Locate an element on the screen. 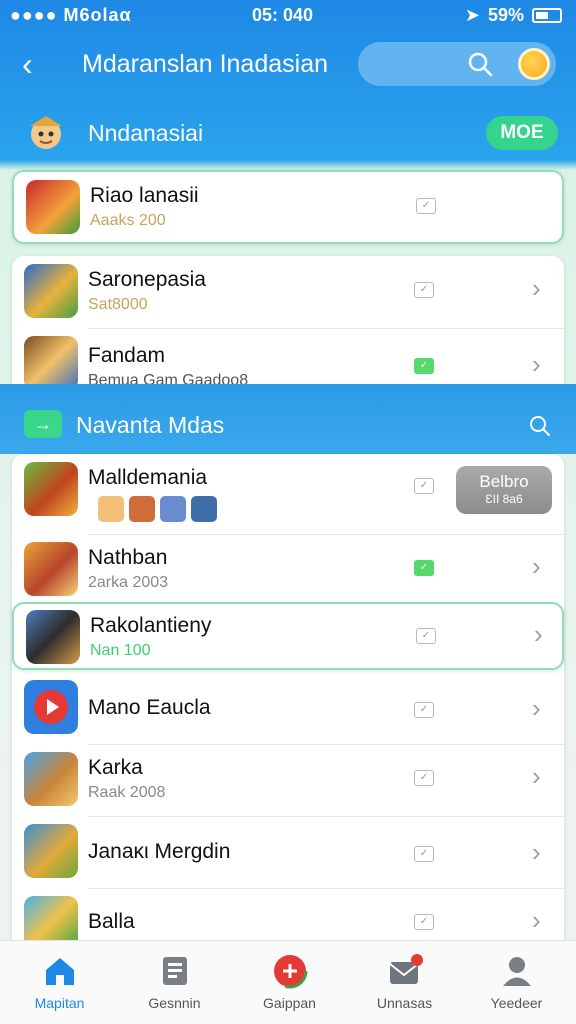  list-item: Janaκι Mergdin ✓ › is located at coordinates (288, 852).